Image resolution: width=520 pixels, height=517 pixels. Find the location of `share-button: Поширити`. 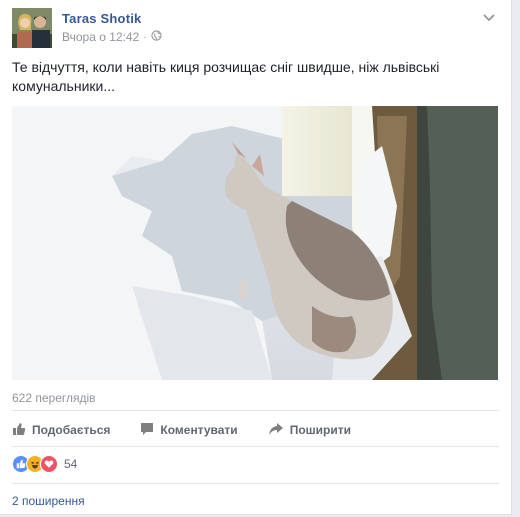

share-button: Поширити is located at coordinates (309, 430).